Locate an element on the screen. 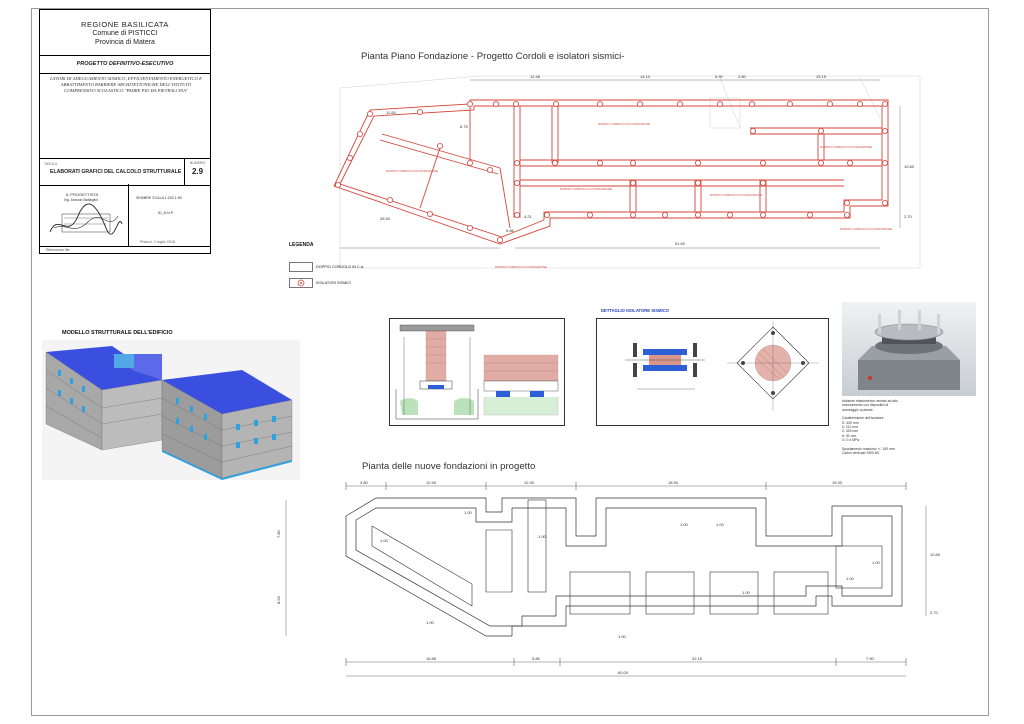 The height and width of the screenshot is (724, 1024). foundation-section-drawing is located at coordinates (477, 372).